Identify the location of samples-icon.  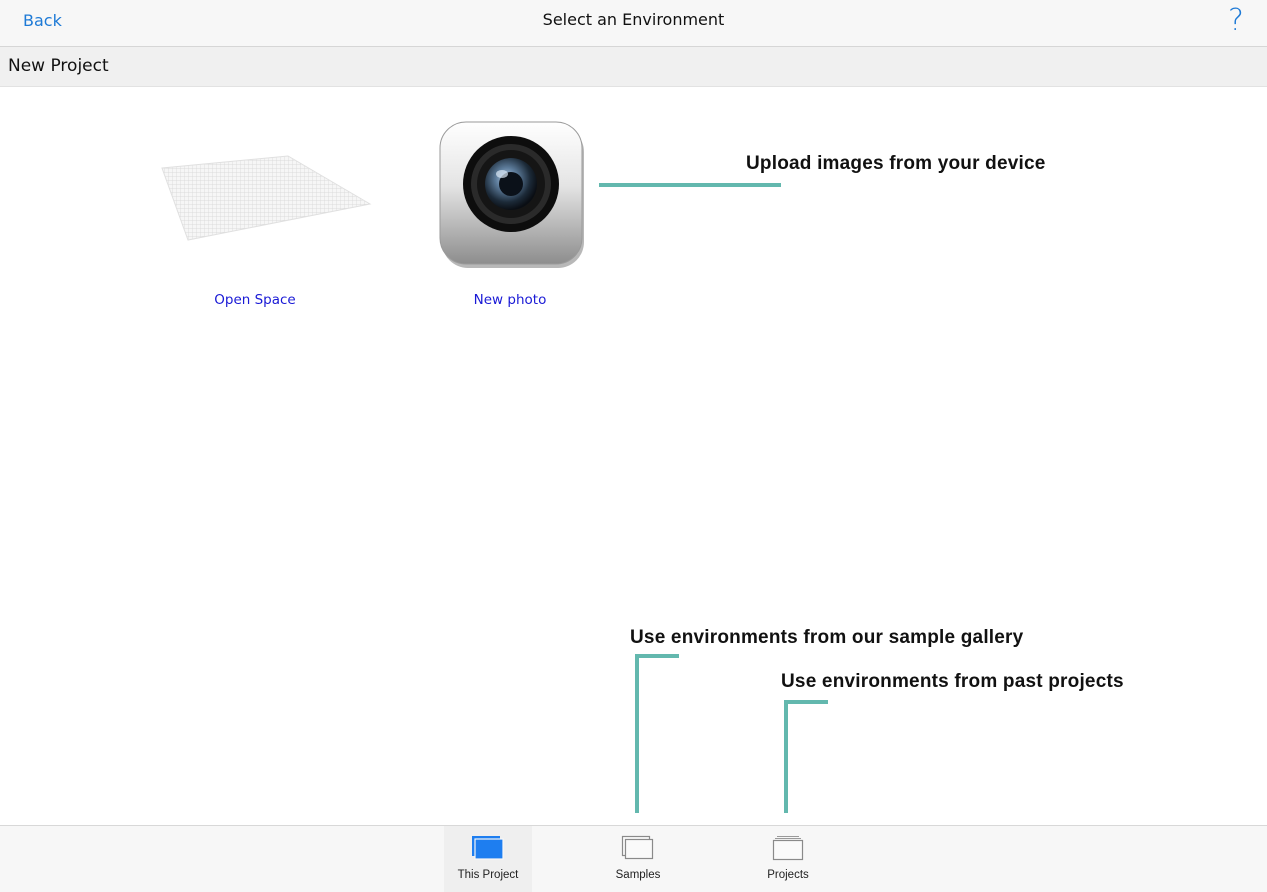
(637, 847).